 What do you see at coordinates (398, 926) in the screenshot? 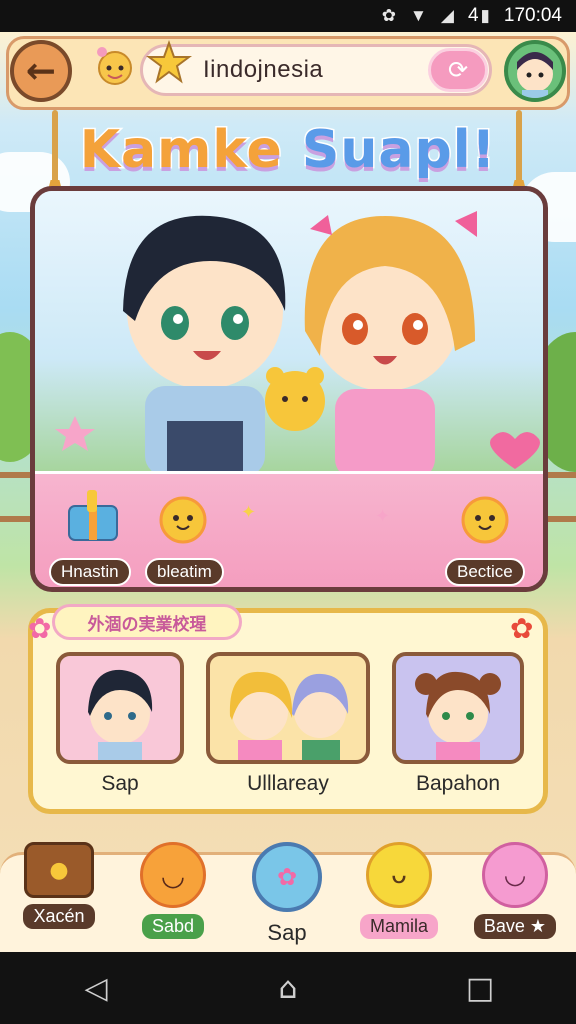
I see `dock-label-mamila: Mamila` at bounding box center [398, 926].